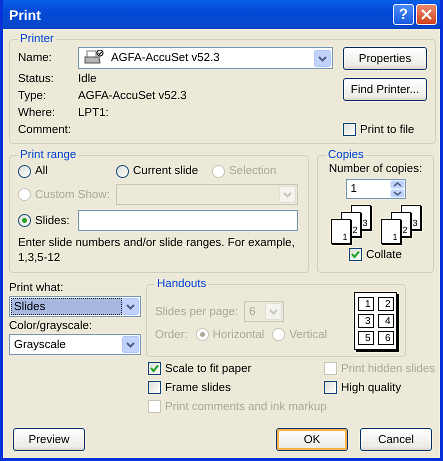 This screenshot has width=443, height=461. What do you see at coordinates (308, 334) in the screenshot?
I see `radio-label: Vertical` at bounding box center [308, 334].